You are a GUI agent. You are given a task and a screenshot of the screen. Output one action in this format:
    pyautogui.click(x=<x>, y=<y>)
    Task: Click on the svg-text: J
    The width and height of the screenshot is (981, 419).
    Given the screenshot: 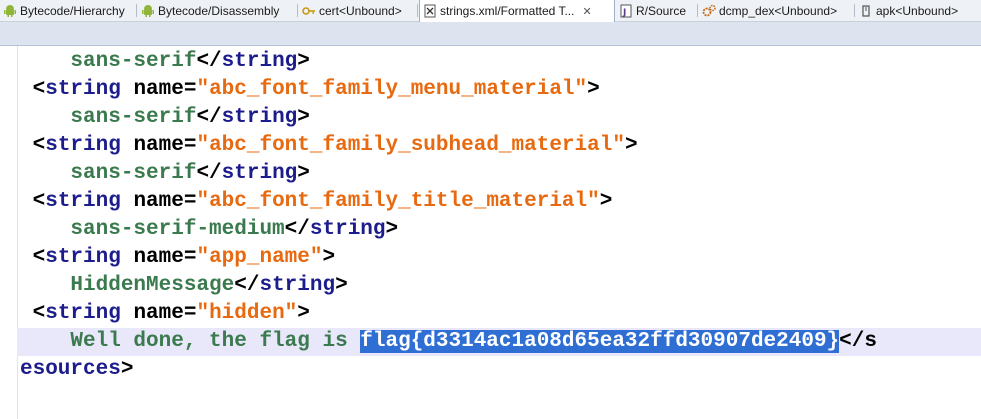 What is the action you would take?
    pyautogui.click(x=624, y=13)
    